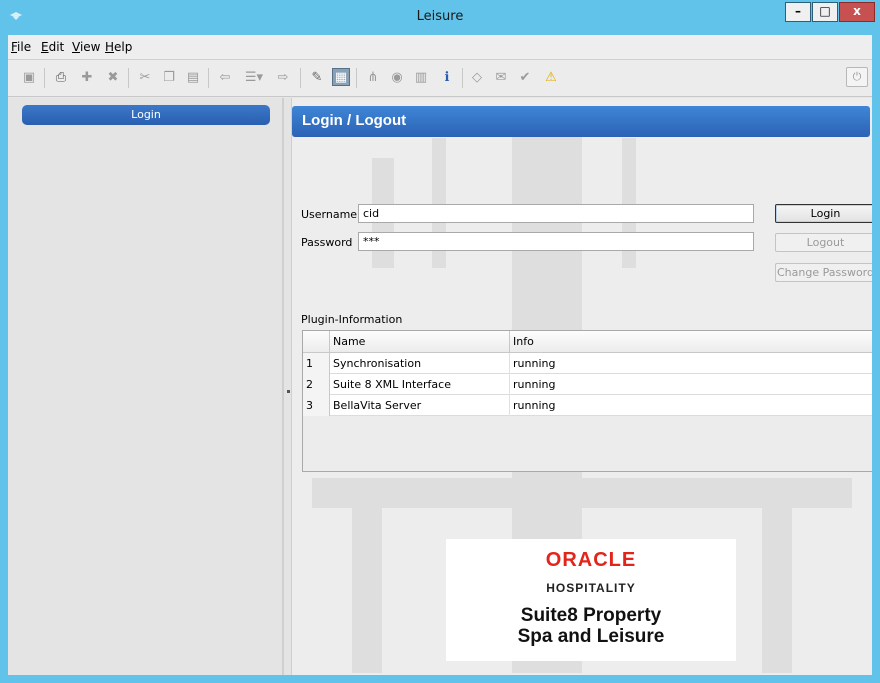  What do you see at coordinates (447, 77) in the screenshot?
I see `info-icon: ℹ` at bounding box center [447, 77].